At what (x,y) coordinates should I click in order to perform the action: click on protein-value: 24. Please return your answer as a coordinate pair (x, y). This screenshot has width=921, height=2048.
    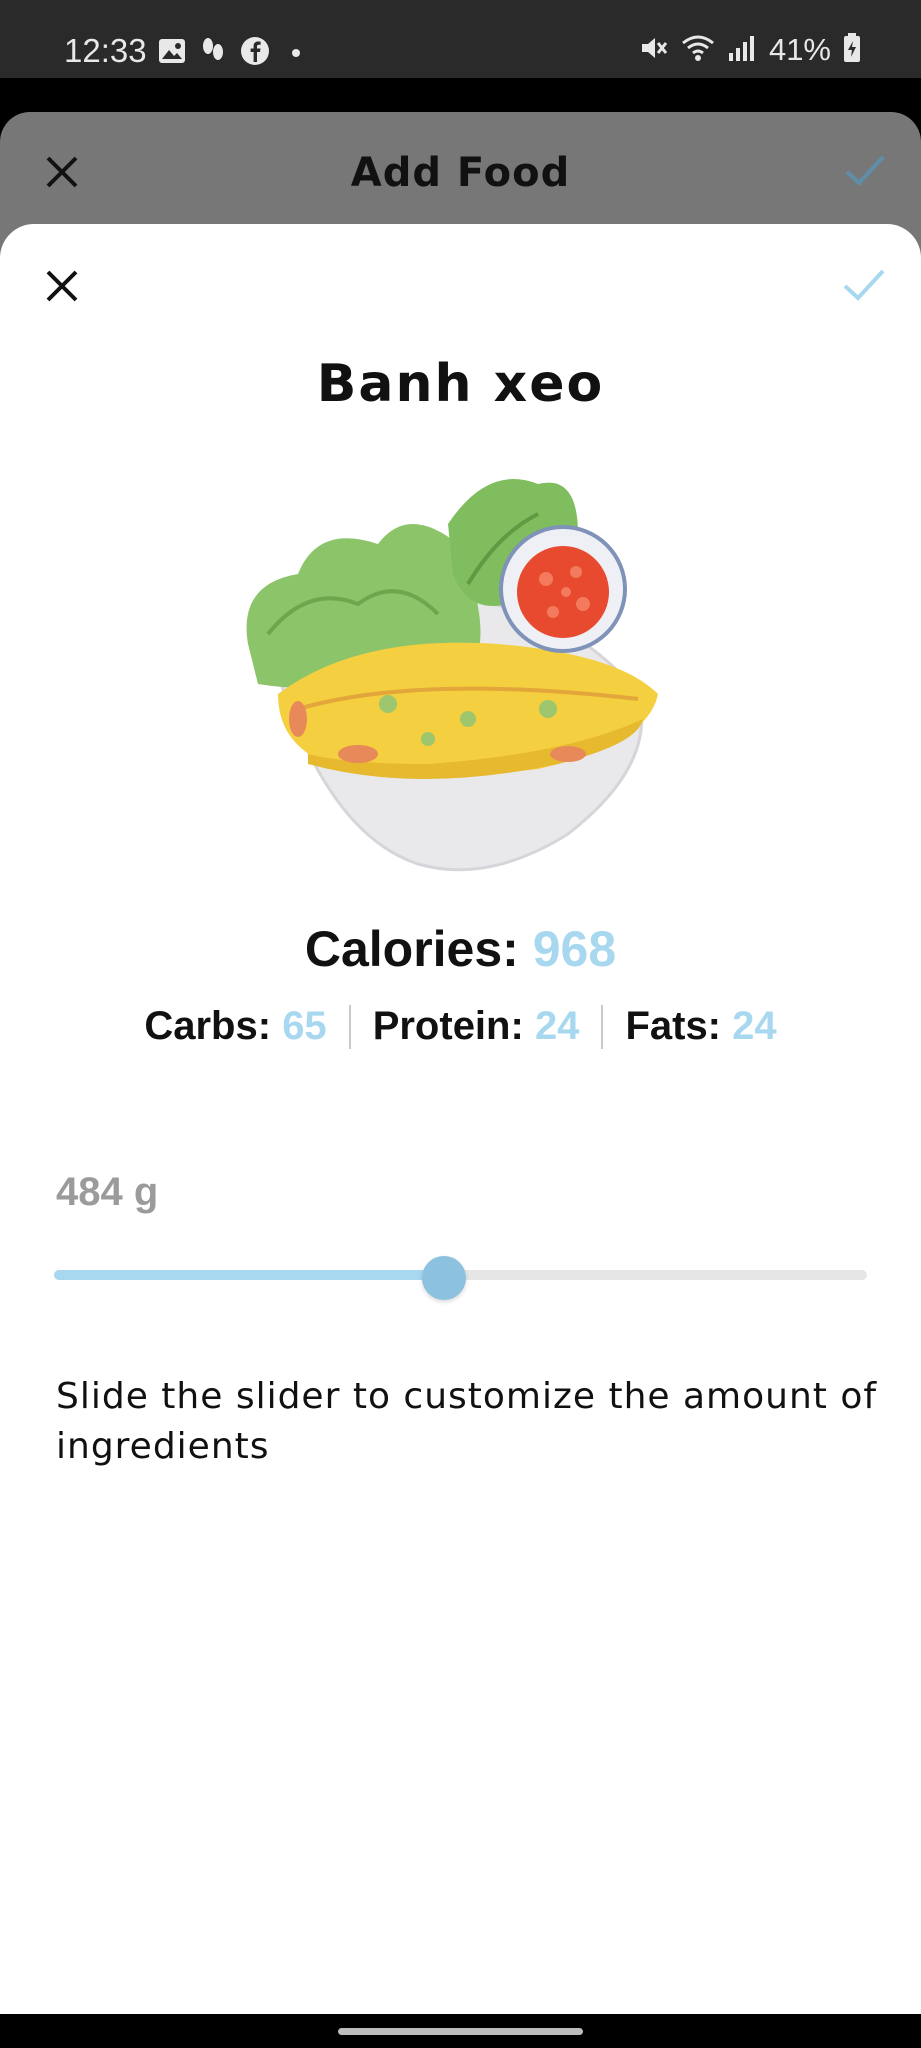
    Looking at the image, I should click on (557, 1026).